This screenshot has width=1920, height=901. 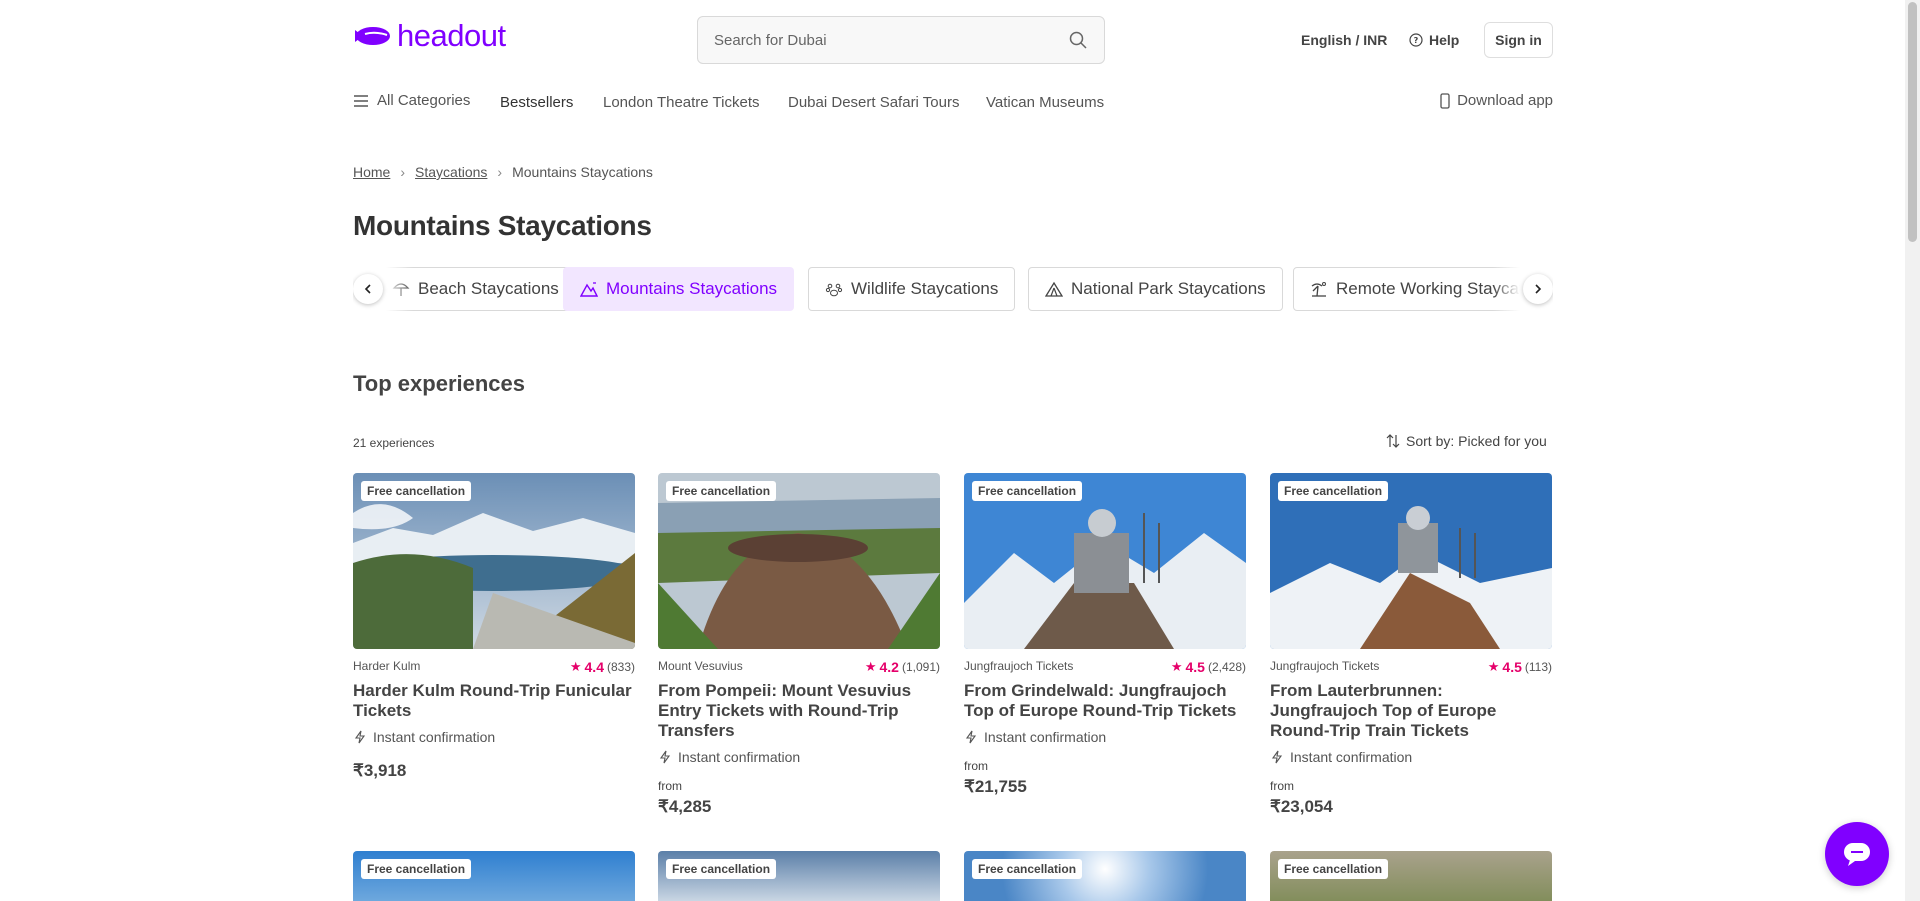 I want to click on all-categories-label: All Categories, so click(x=424, y=100).